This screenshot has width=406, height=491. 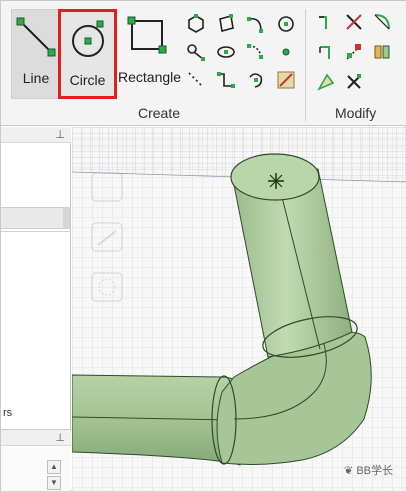 I want to click on watermark-text: BB学长, so click(x=374, y=471).